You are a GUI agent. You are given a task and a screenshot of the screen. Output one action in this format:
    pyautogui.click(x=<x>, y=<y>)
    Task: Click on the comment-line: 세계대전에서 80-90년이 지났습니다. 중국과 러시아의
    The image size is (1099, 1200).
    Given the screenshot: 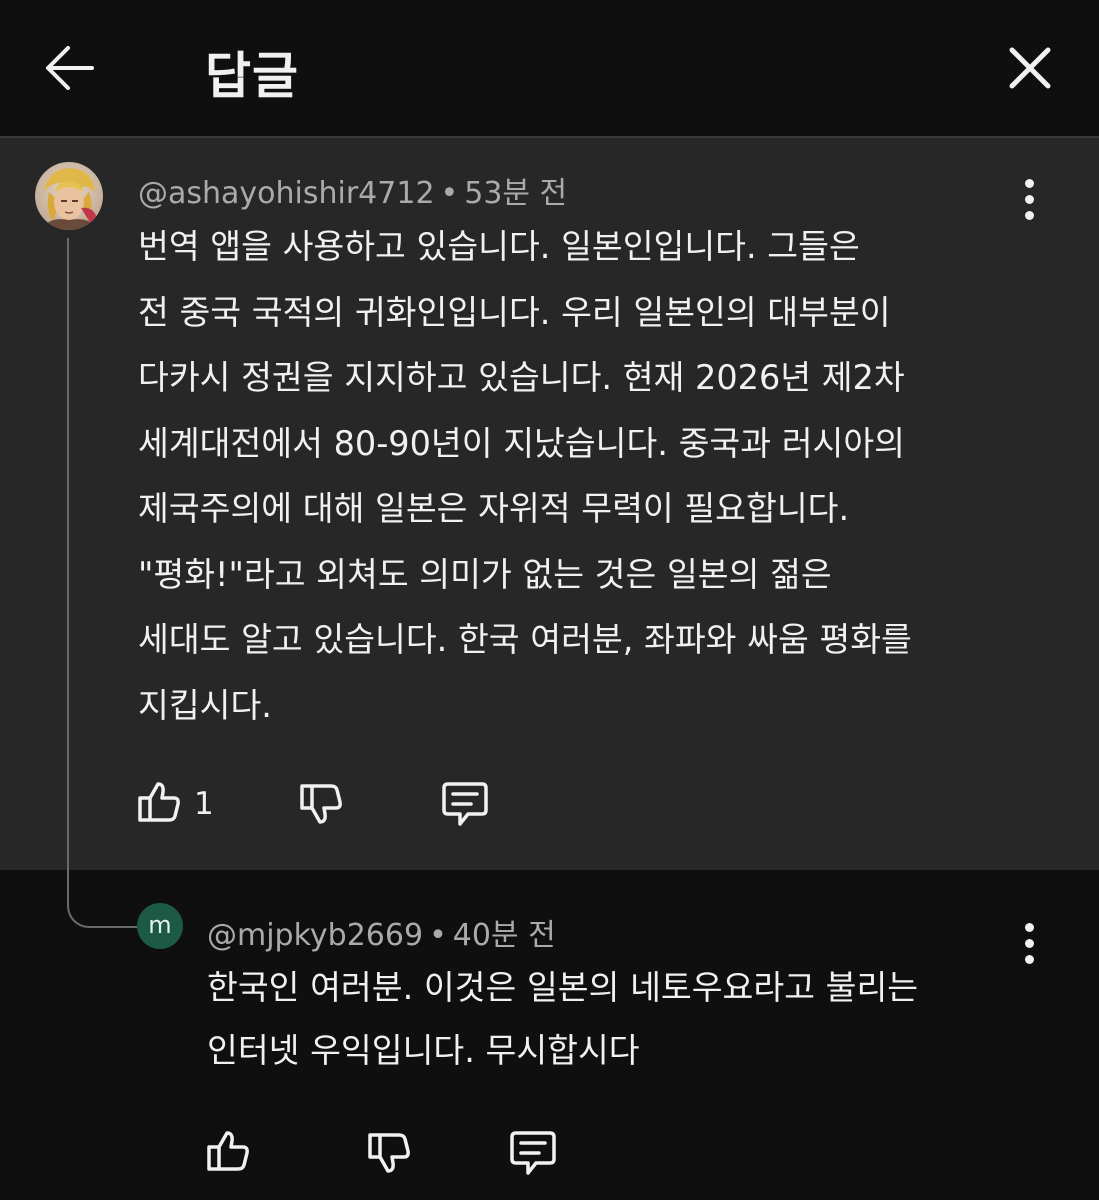 What is the action you would take?
    pyautogui.click(x=521, y=443)
    